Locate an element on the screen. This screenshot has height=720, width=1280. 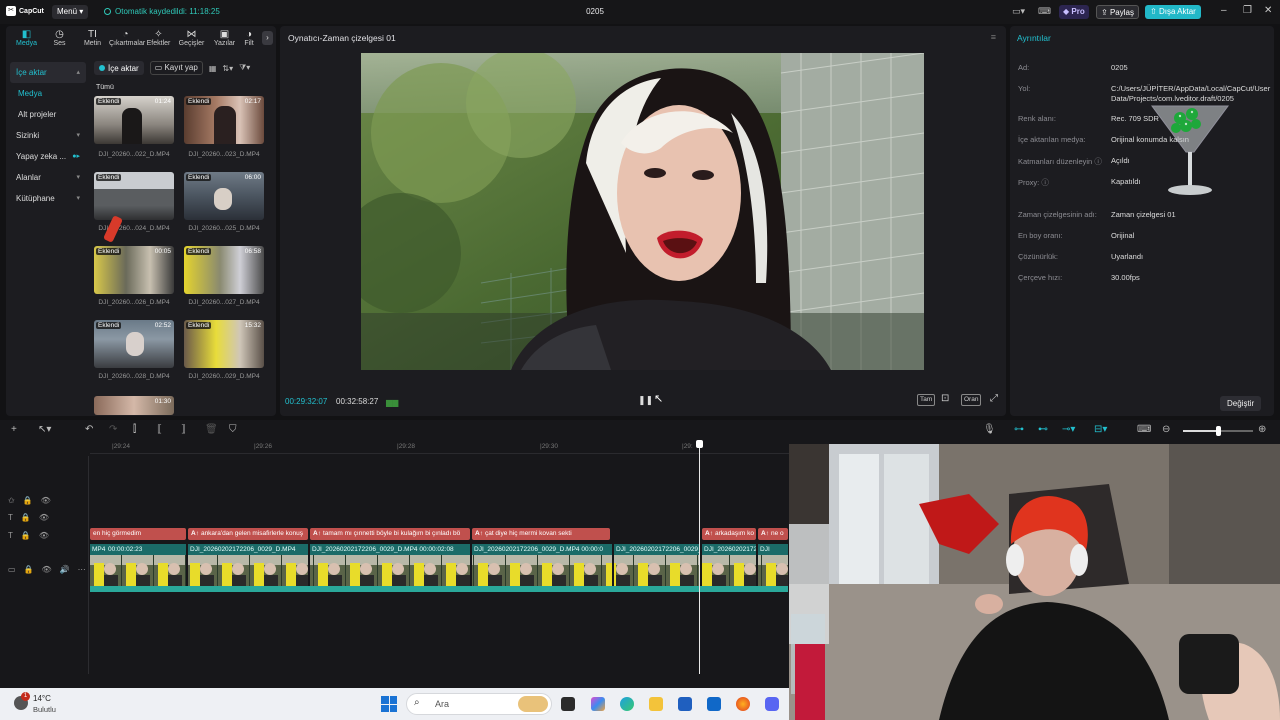
media-thumb: Eklendi 06:58 is located at coordinates (224, 270).